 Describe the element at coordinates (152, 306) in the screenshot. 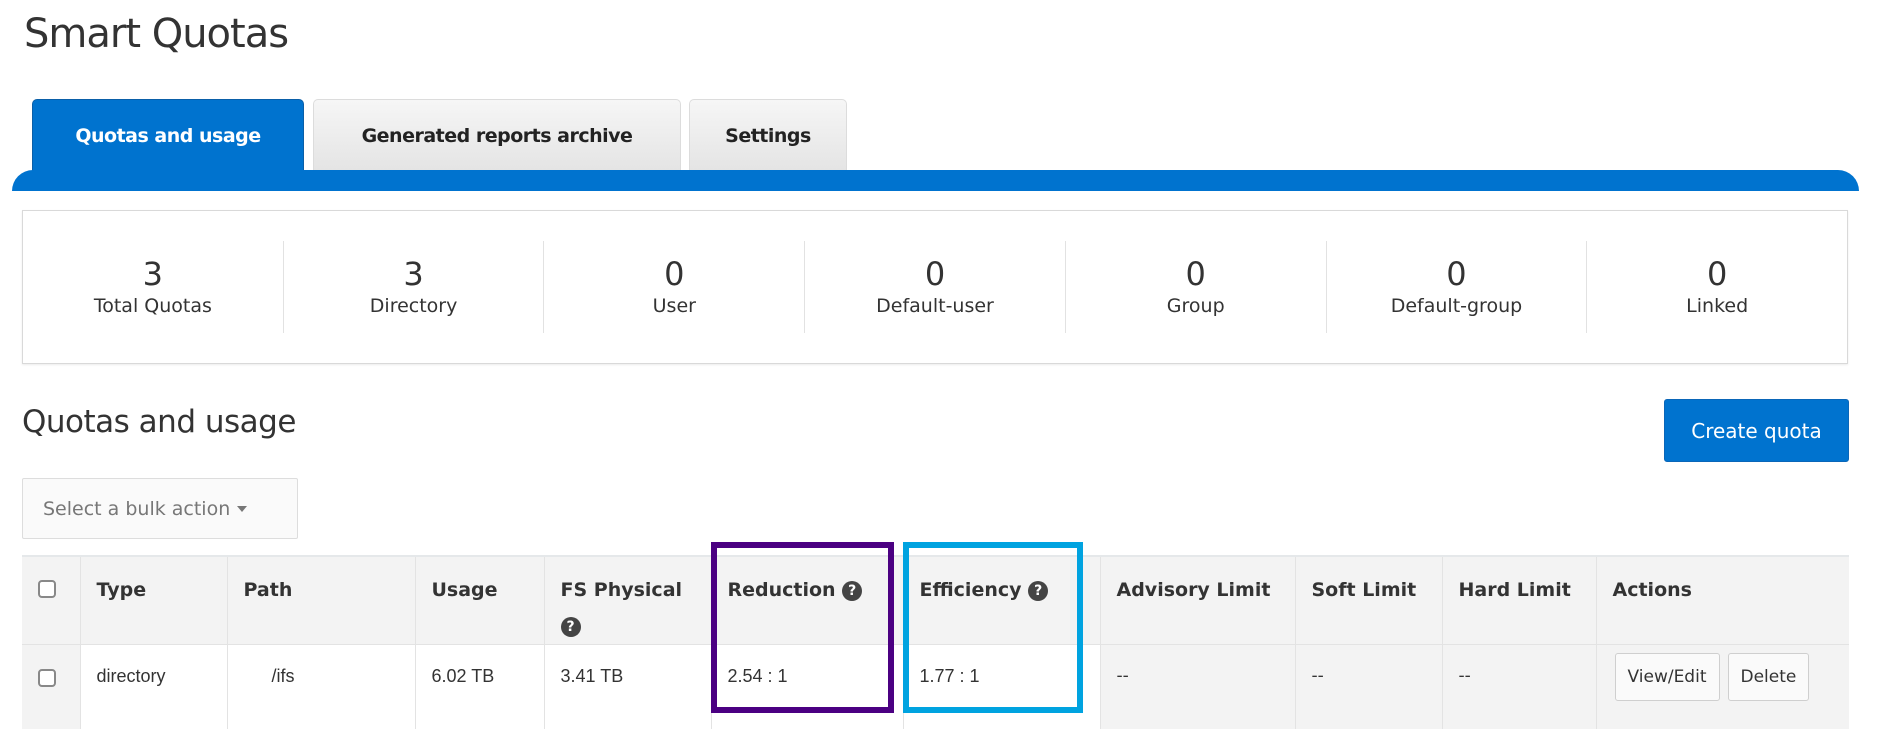

I see `stat-label: Total Quotas` at that location.